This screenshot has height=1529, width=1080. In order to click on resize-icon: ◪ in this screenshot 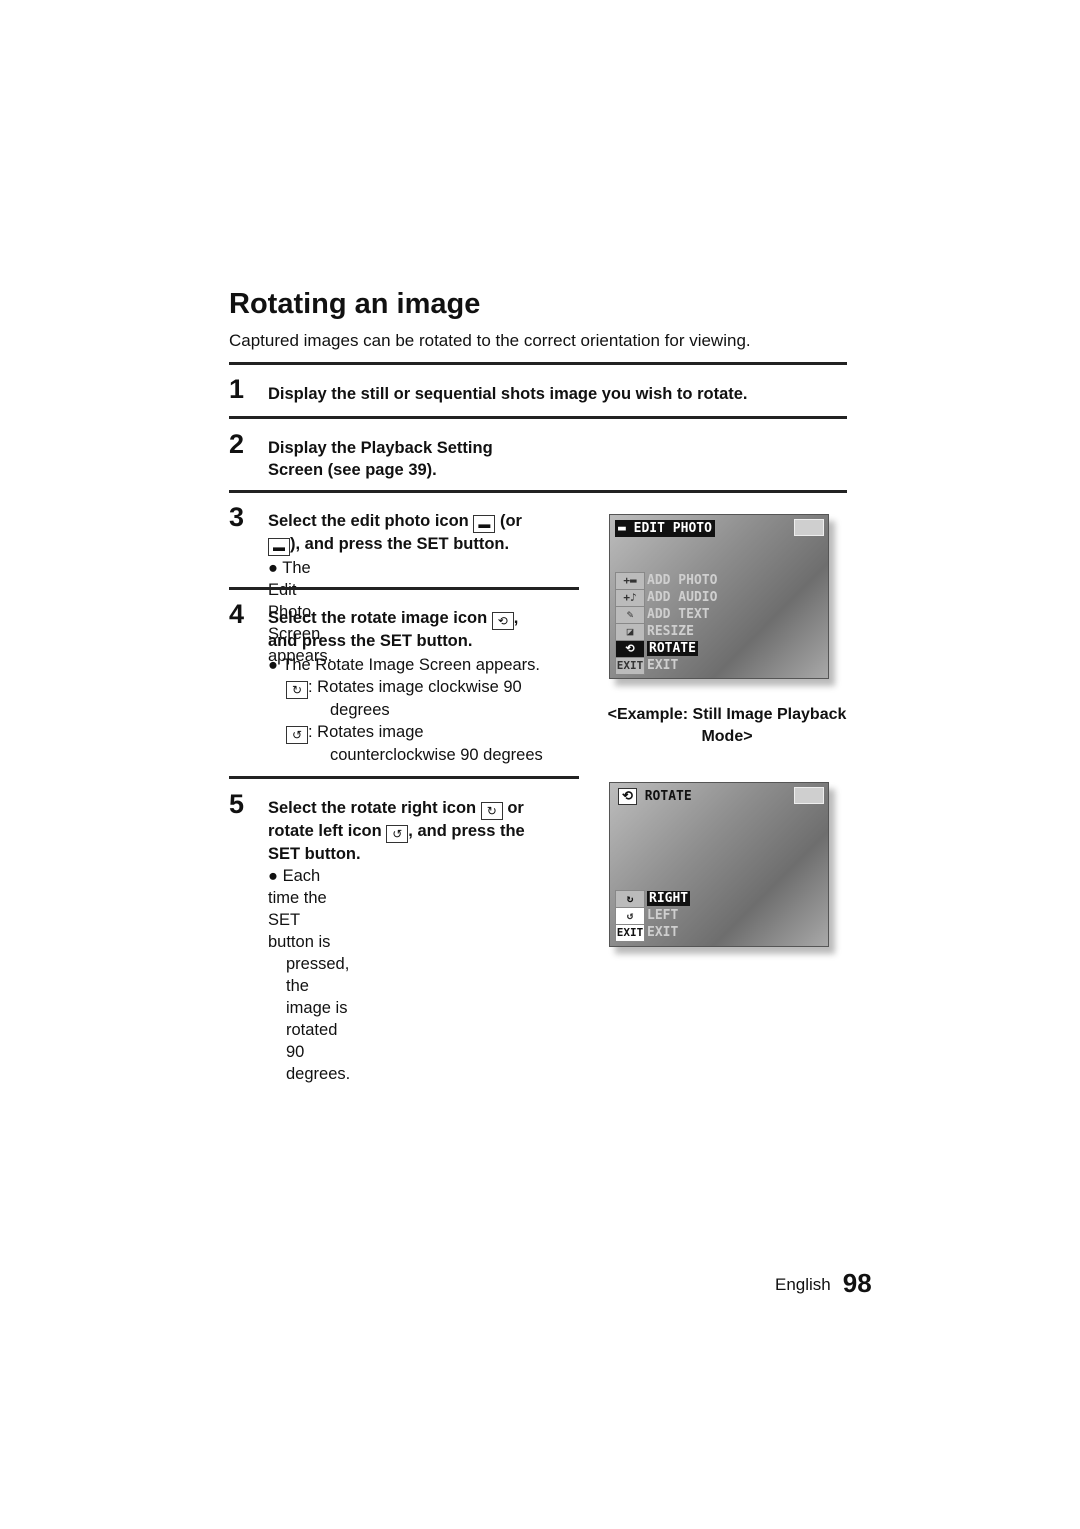, I will do `click(630, 631)`.